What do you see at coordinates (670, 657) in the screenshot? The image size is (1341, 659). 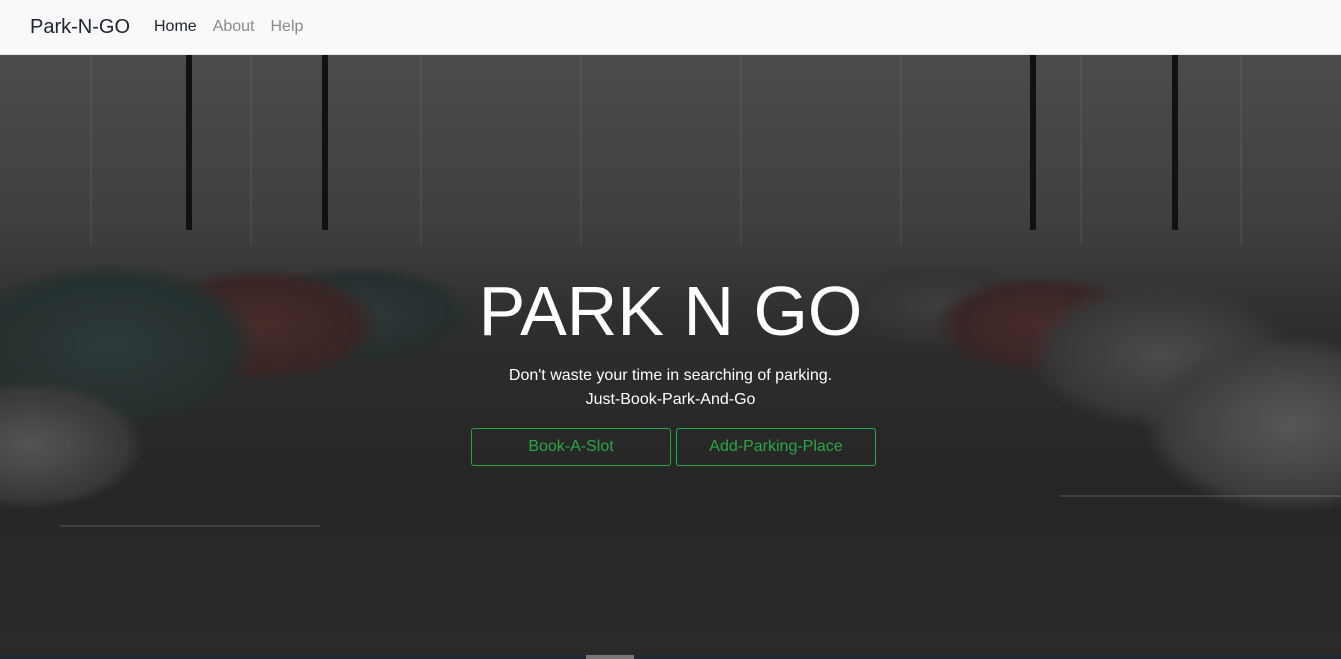 I see `bottom-strip` at bounding box center [670, 657].